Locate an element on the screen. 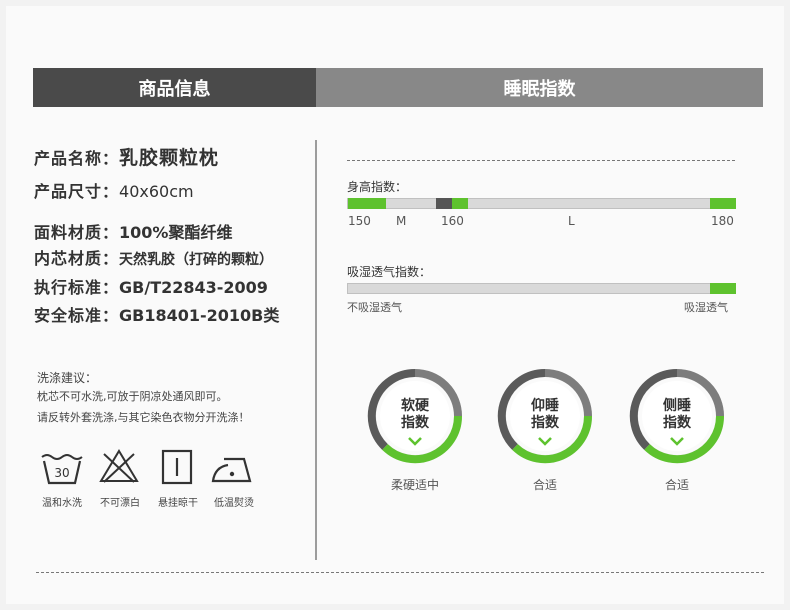  dial-text: 侧睡 指数 is located at coordinates (677, 415).